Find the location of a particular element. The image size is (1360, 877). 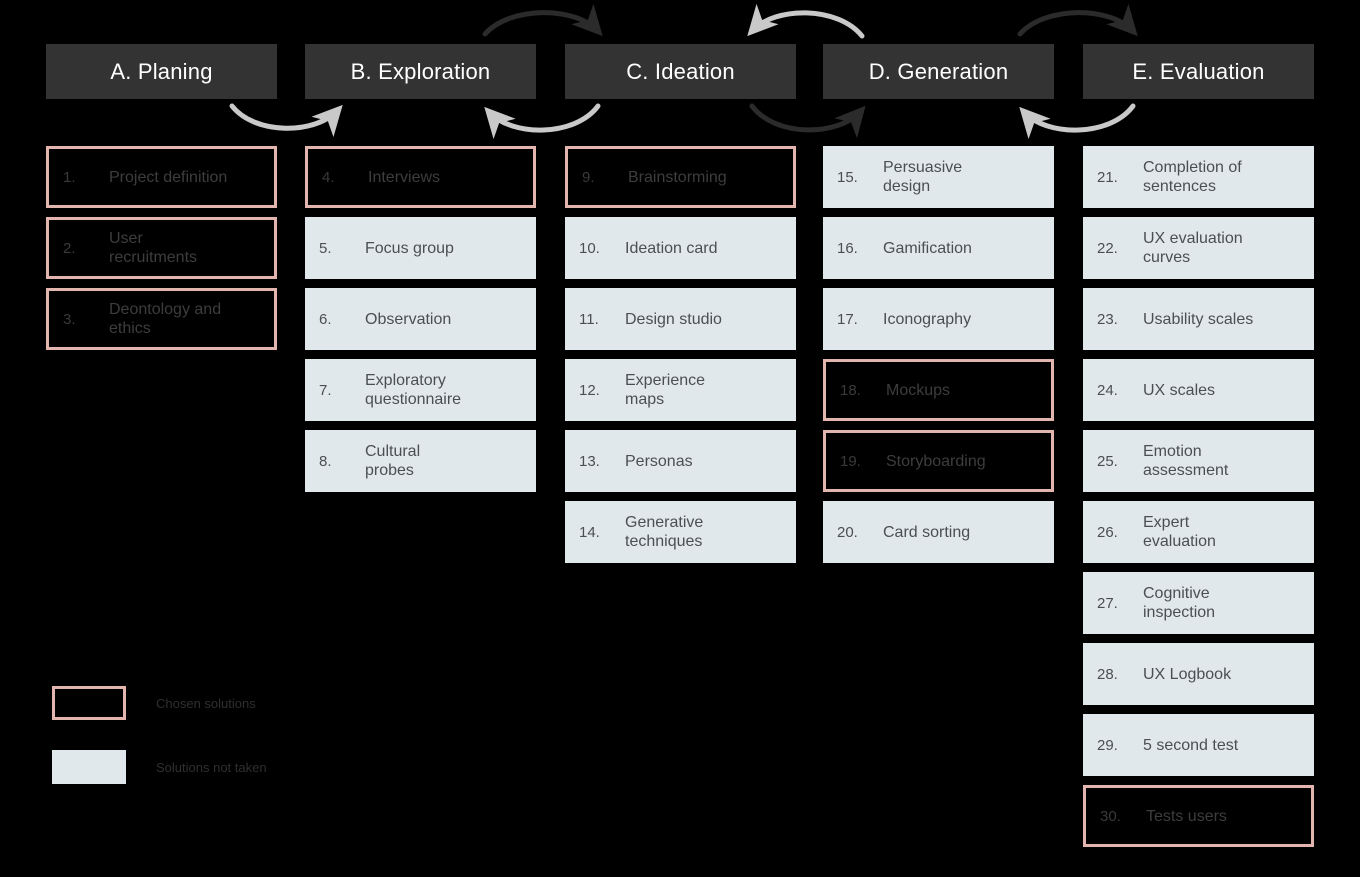

method-item-number: 12. is located at coordinates (589, 390).